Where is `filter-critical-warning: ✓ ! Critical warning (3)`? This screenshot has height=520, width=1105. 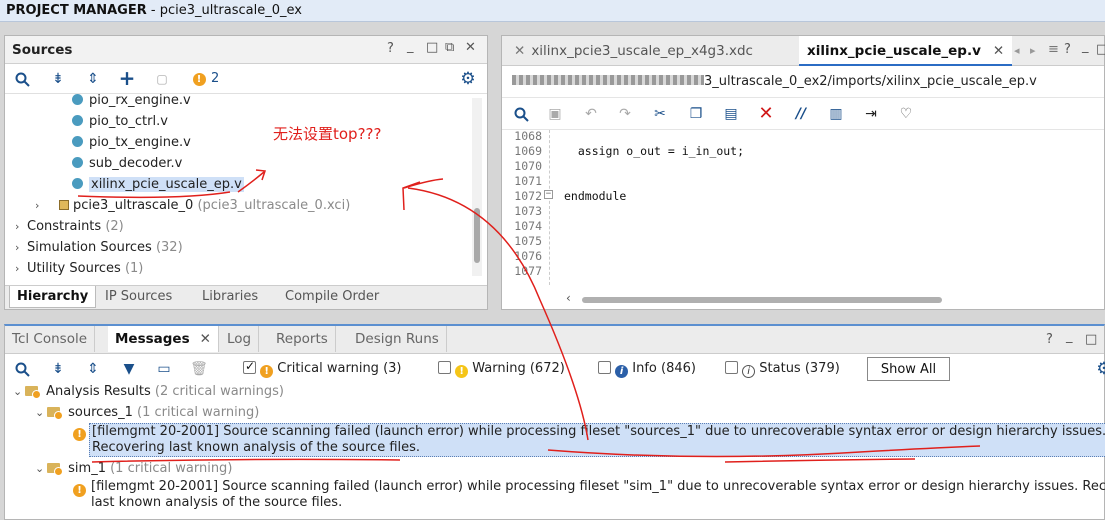
filter-critical-warning: ✓ ! Critical warning (3) is located at coordinates (322, 368).